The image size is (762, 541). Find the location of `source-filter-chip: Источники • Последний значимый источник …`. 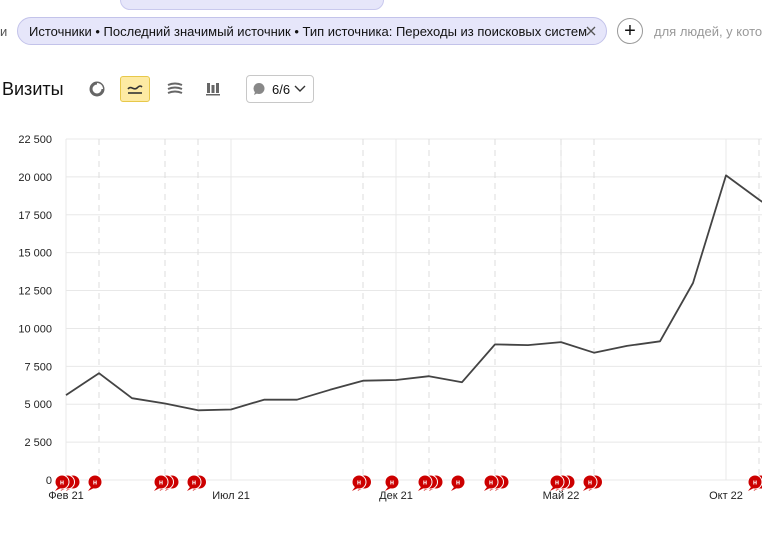

source-filter-chip: Источники • Последний значимый источник … is located at coordinates (312, 31).